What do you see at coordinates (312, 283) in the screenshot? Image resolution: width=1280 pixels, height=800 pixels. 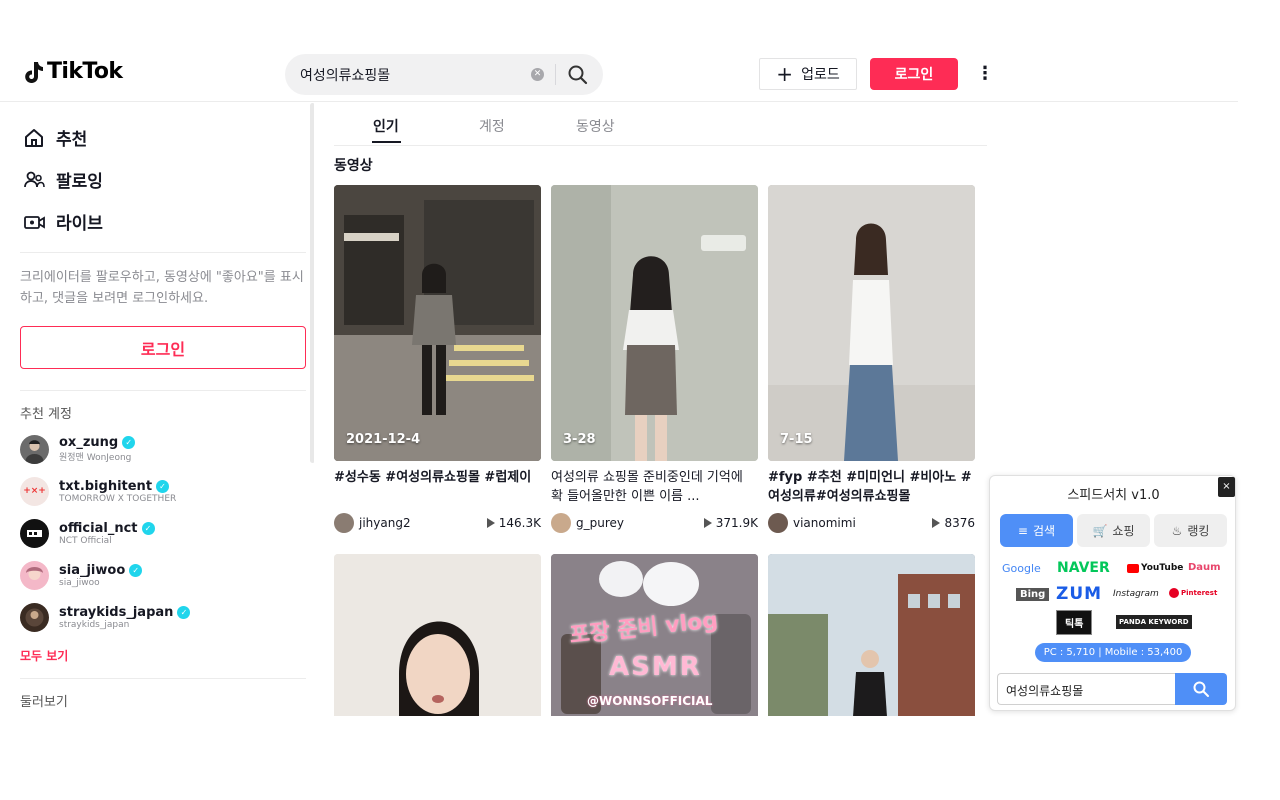 I see `sidebar-scrollbar` at bounding box center [312, 283].